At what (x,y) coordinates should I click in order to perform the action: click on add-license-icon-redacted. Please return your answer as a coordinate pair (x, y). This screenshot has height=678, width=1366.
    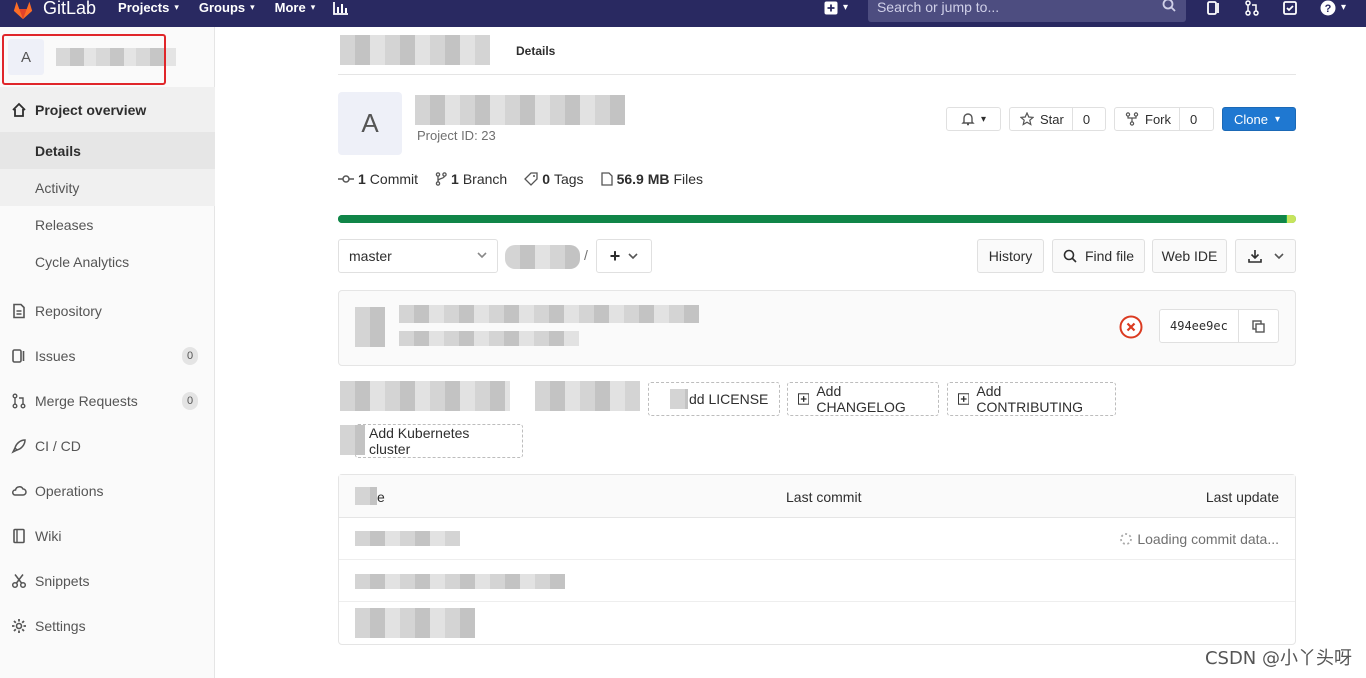
    Looking at the image, I should click on (679, 399).